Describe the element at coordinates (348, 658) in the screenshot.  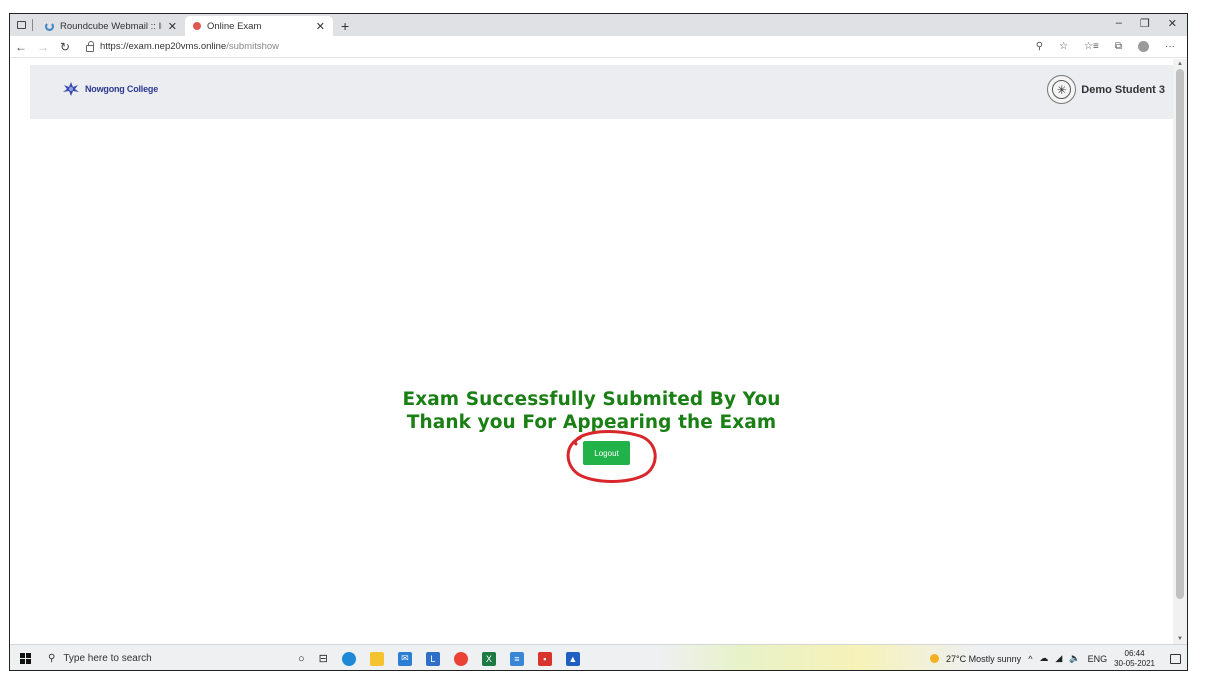
I see `edge-icon` at that location.